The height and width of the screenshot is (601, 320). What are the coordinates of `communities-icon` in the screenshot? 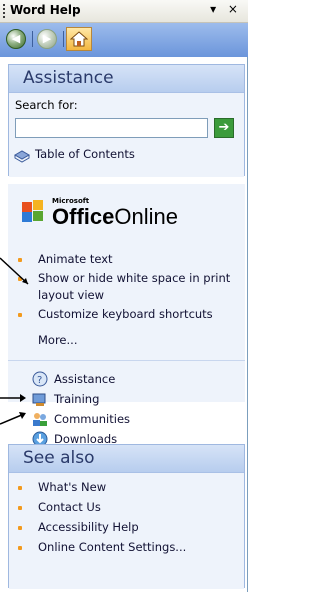 It's located at (40, 419).